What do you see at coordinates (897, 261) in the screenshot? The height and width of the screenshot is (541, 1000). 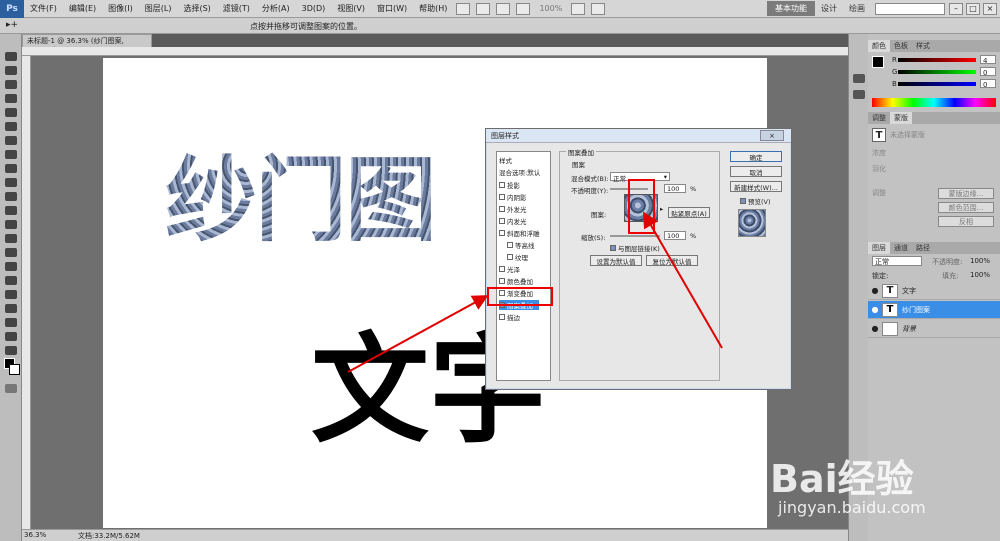 I see `blend-mode-select: 正常` at bounding box center [897, 261].